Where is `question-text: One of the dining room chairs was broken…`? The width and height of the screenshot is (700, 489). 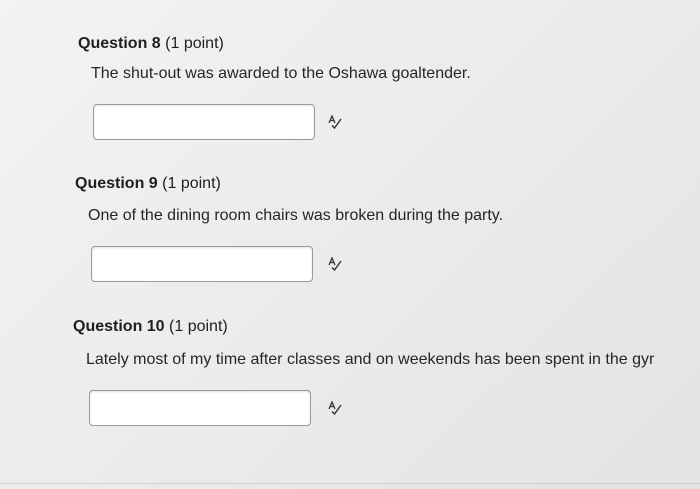
question-text: One of the dining room chairs was broken… is located at coordinates (296, 215).